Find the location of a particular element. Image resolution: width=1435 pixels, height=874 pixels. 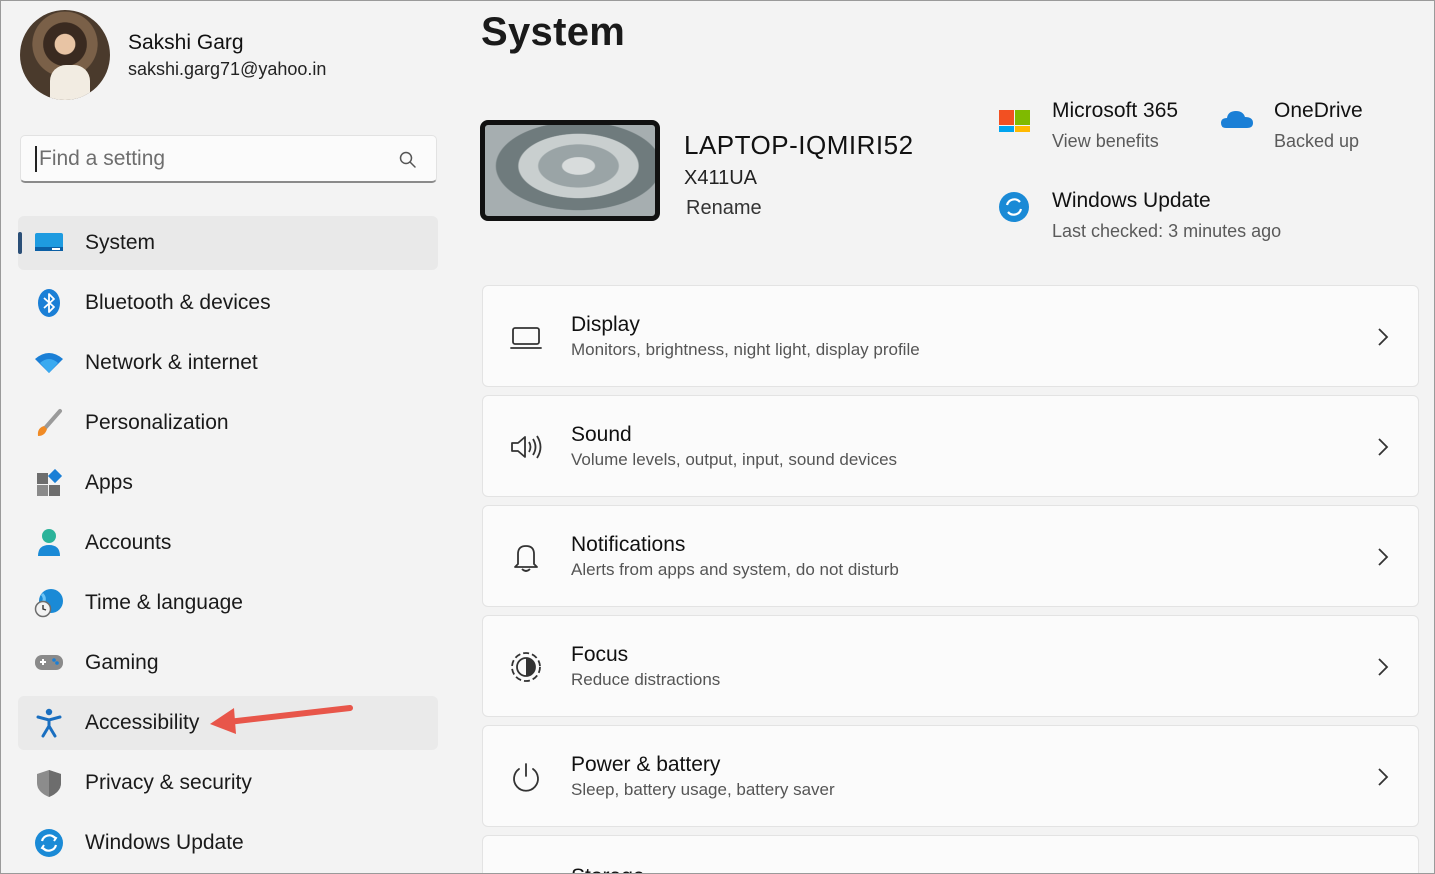

search-box is located at coordinates (228, 159).